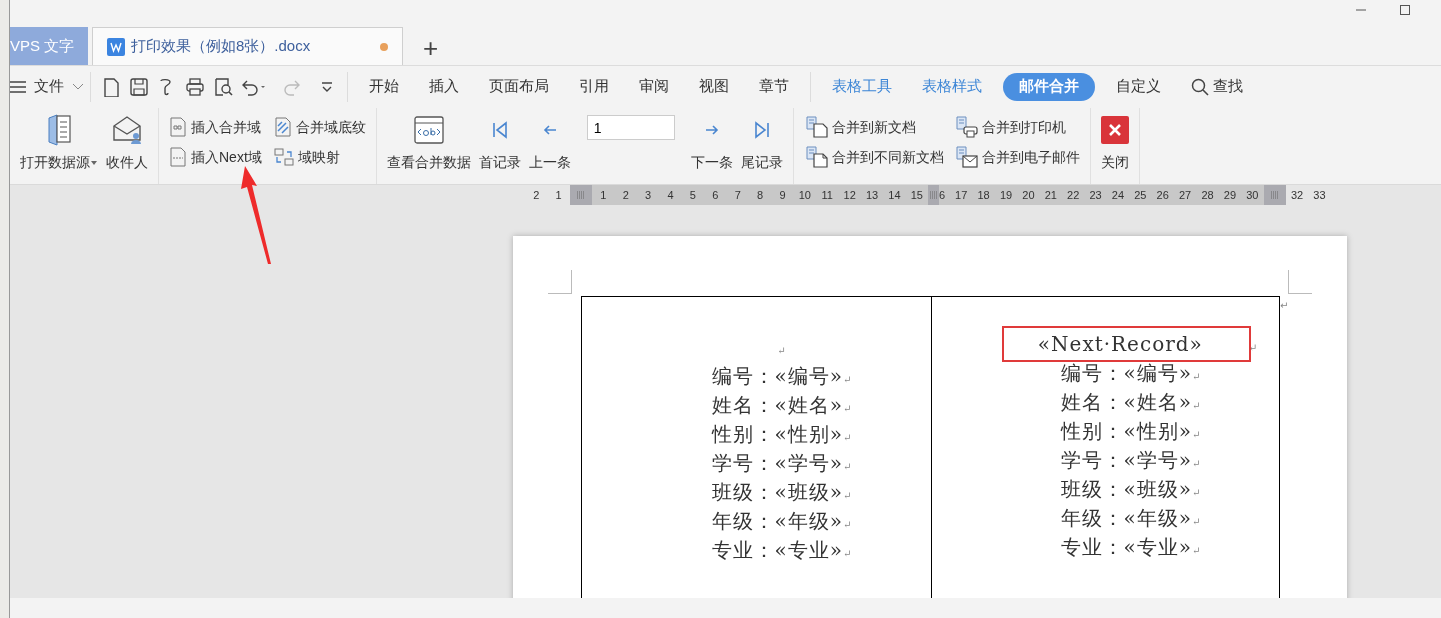 This screenshot has height=618, width=1441. I want to click on ruler-number: 7, so click(737, 195).